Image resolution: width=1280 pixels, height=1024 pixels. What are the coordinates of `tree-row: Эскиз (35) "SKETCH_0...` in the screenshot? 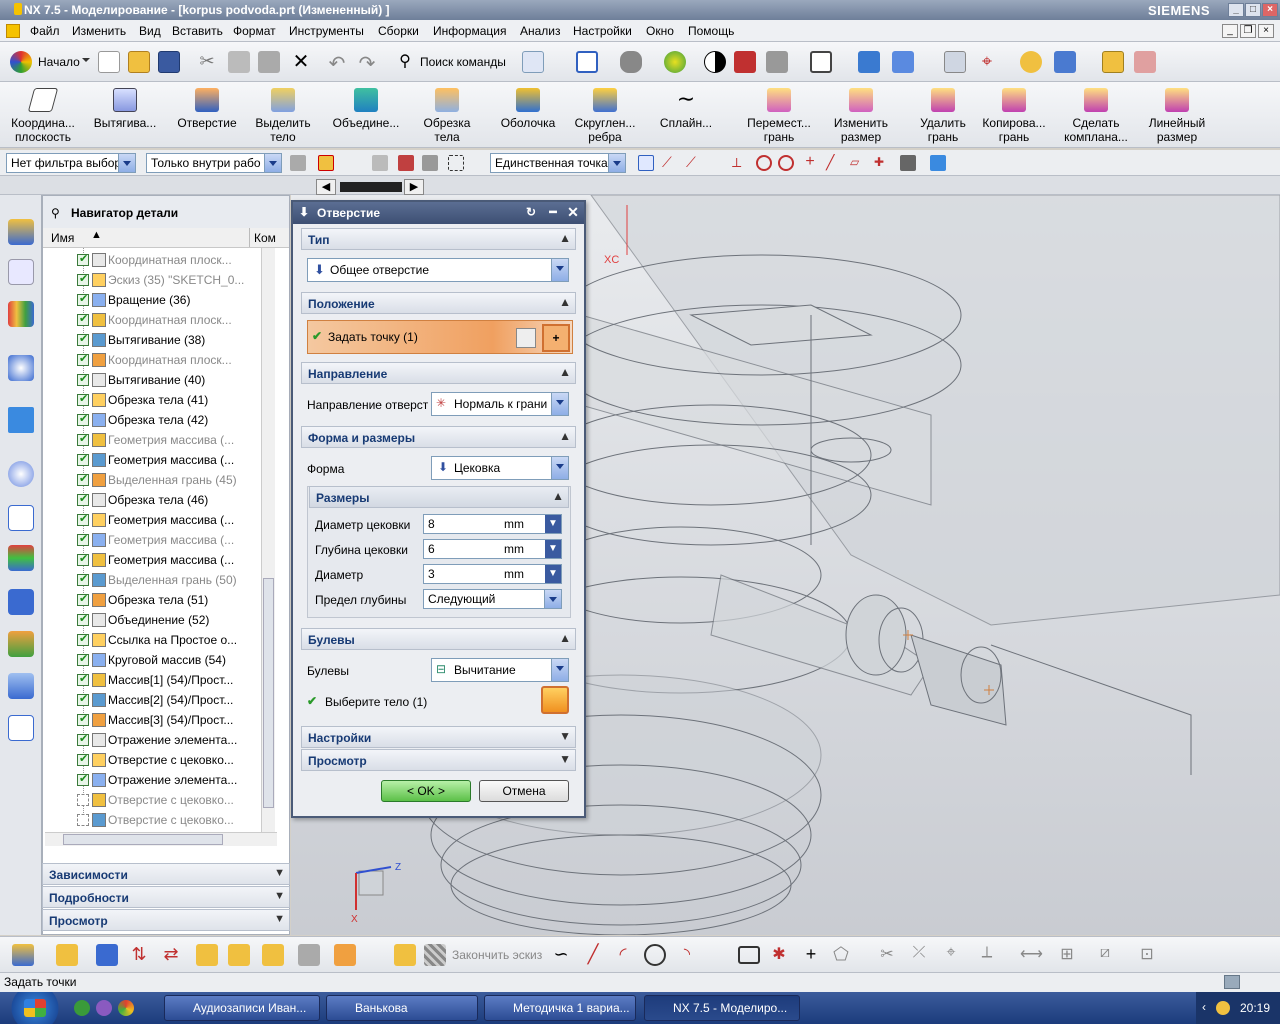 It's located at (182, 282).